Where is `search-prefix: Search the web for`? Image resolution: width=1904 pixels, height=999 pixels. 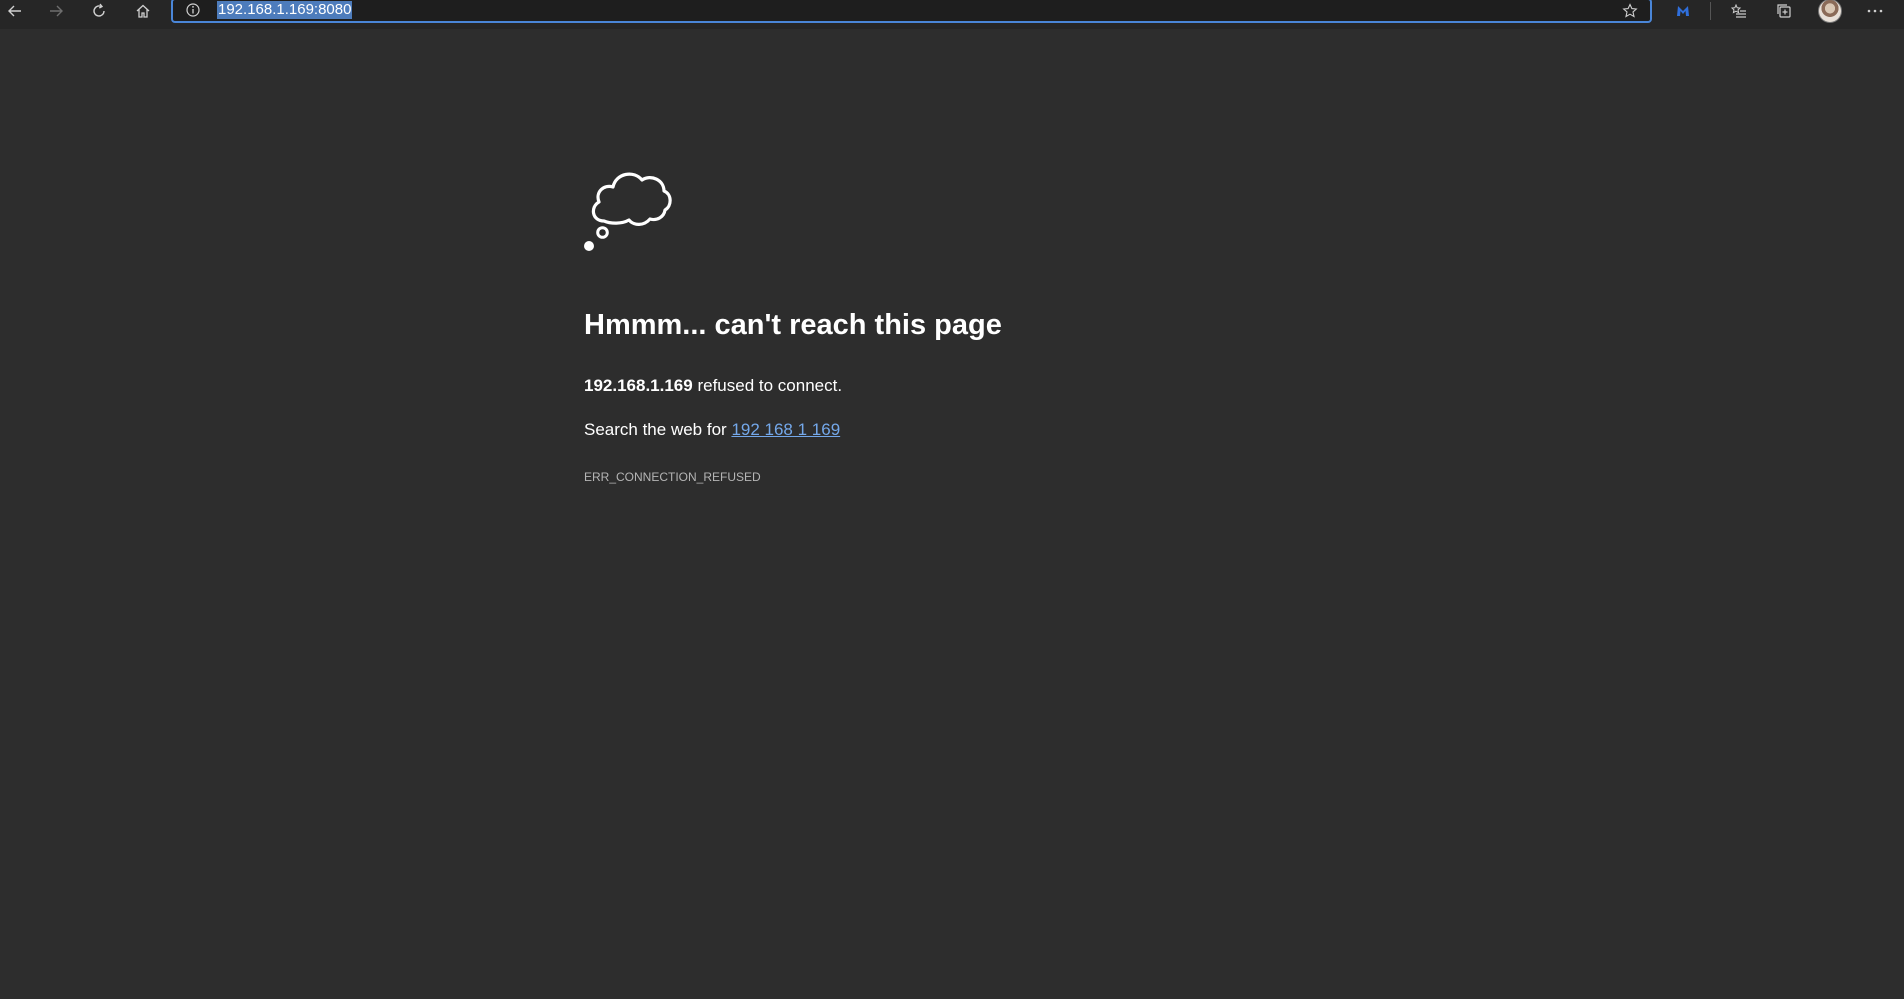
search-prefix: Search the web for is located at coordinates (655, 429).